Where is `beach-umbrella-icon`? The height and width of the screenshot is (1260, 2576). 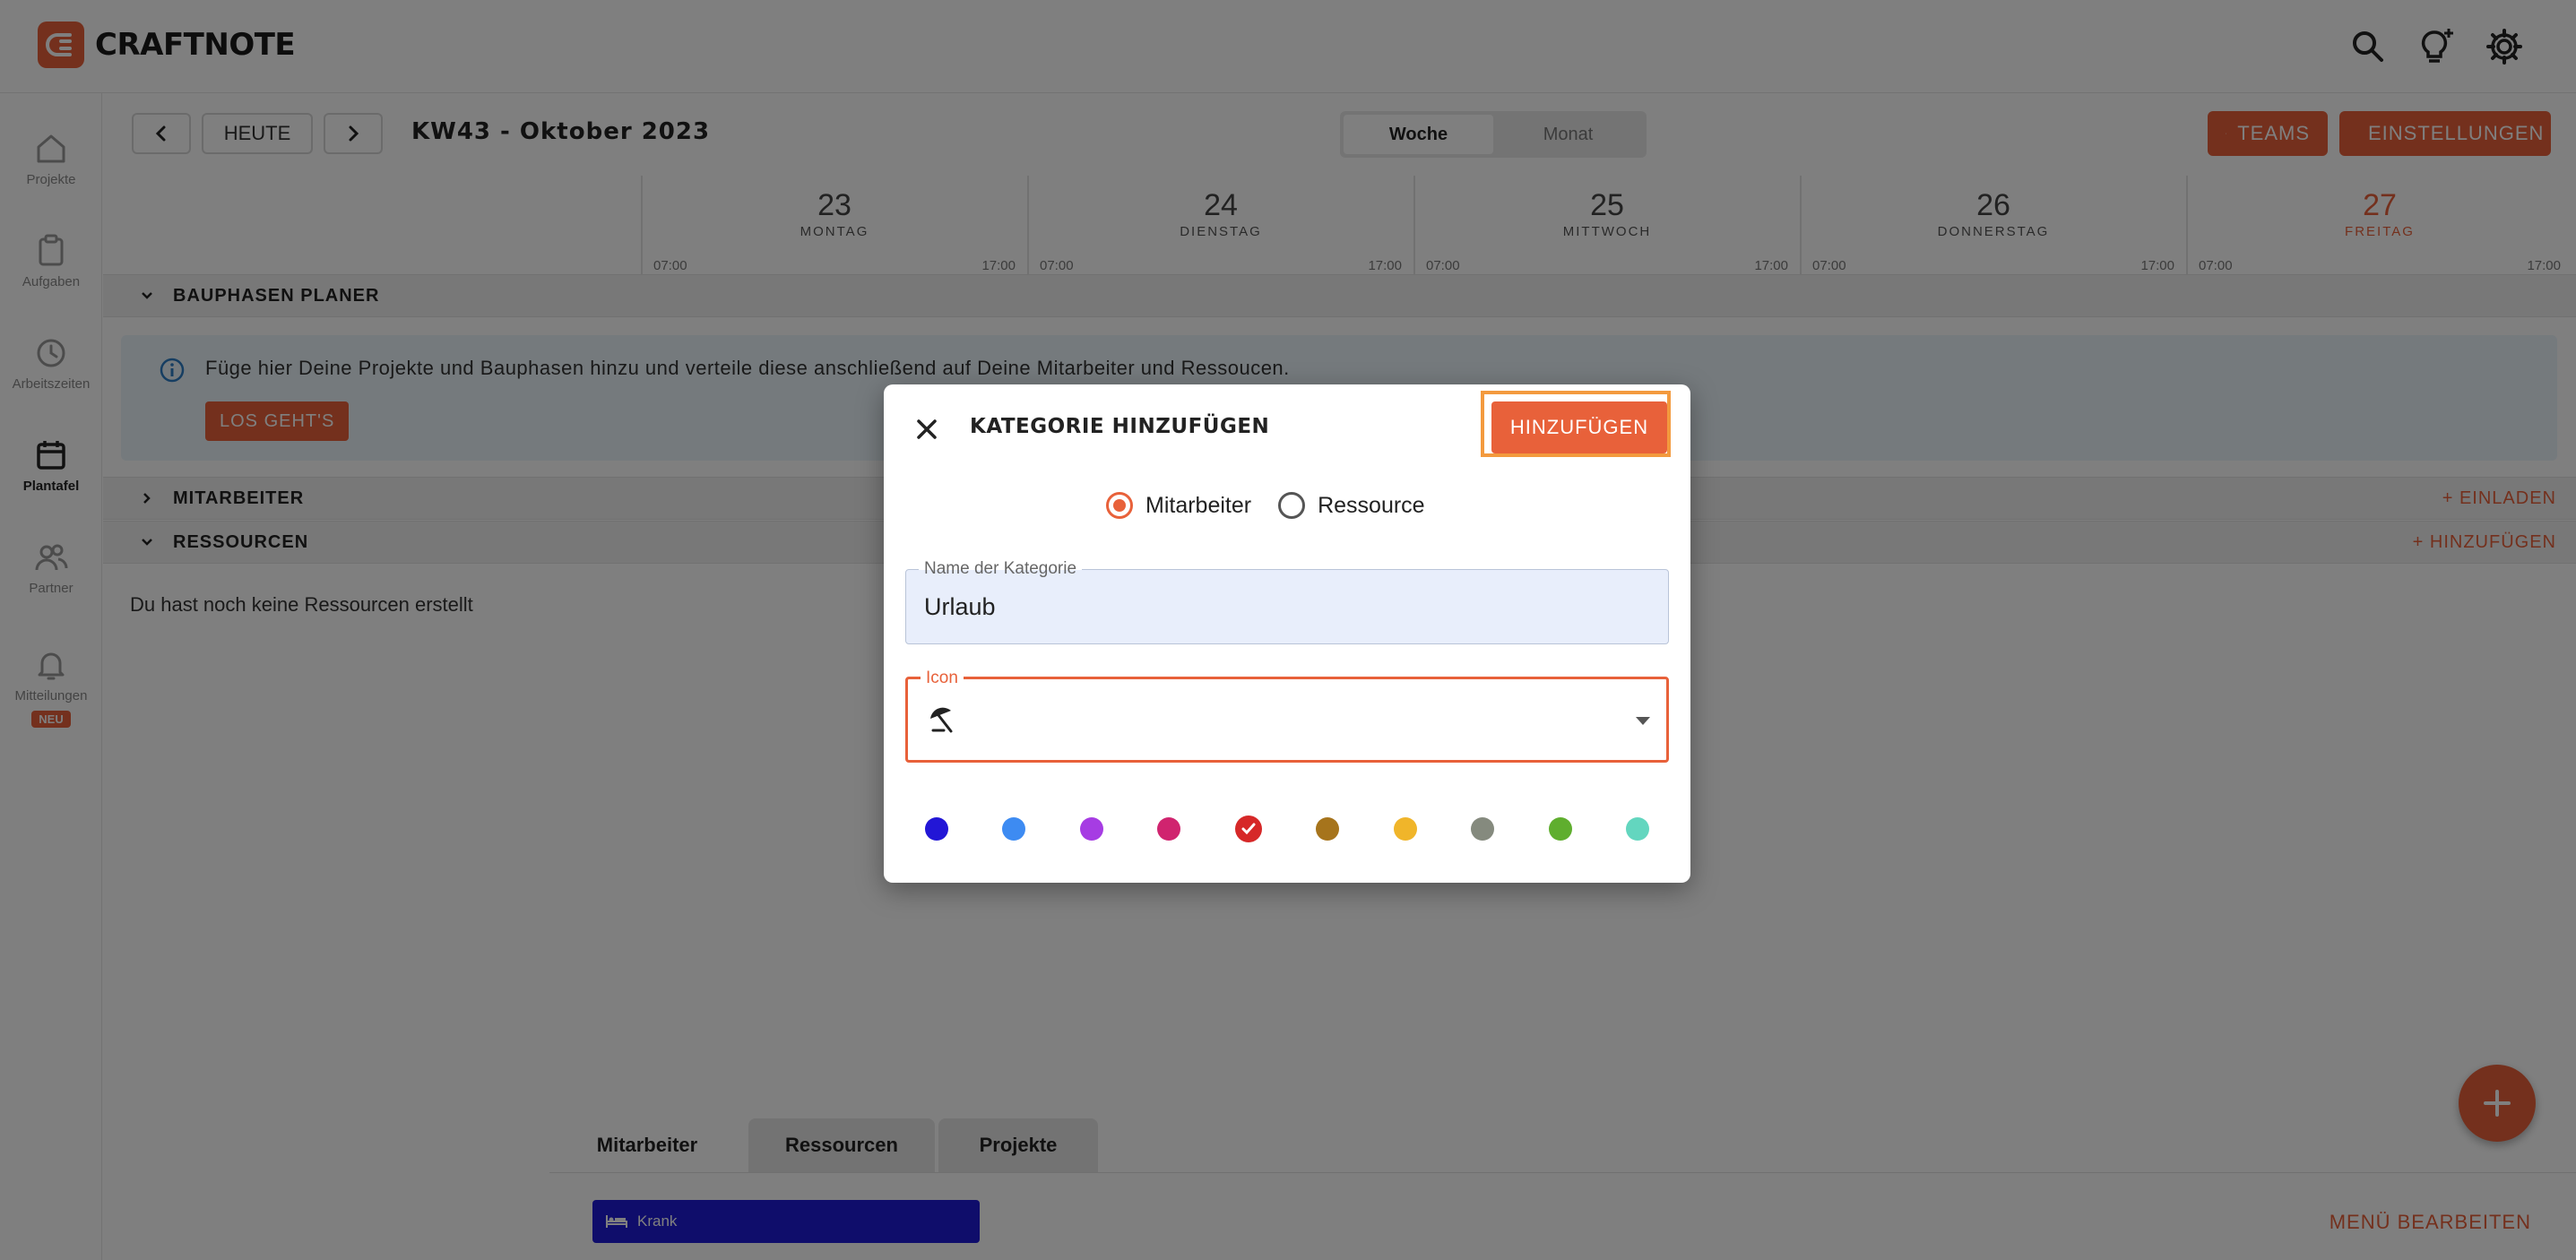
beach-umbrella-icon is located at coordinates (941, 720).